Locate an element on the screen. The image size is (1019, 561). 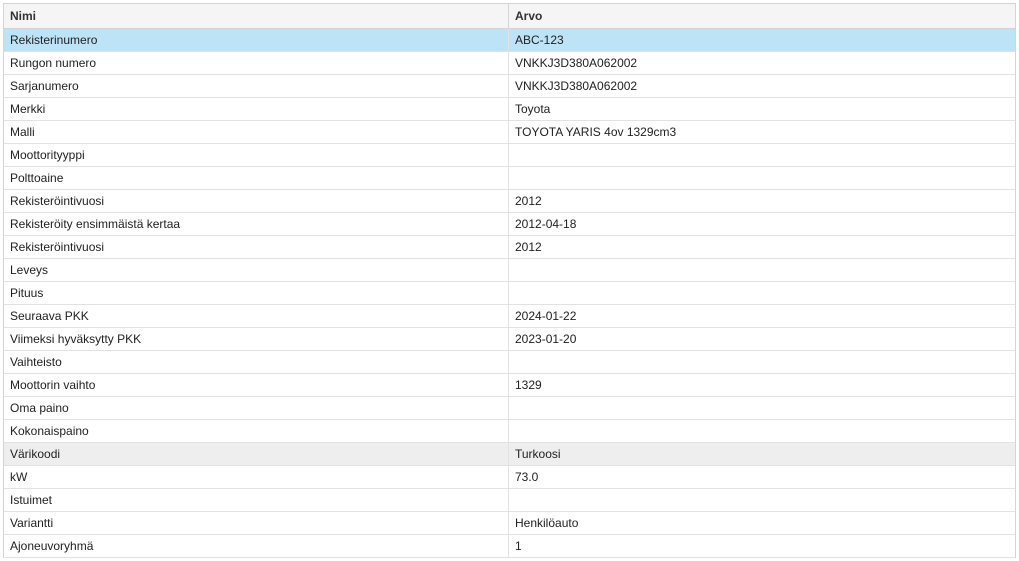
table-row: Vaihteisto is located at coordinates (509, 362).